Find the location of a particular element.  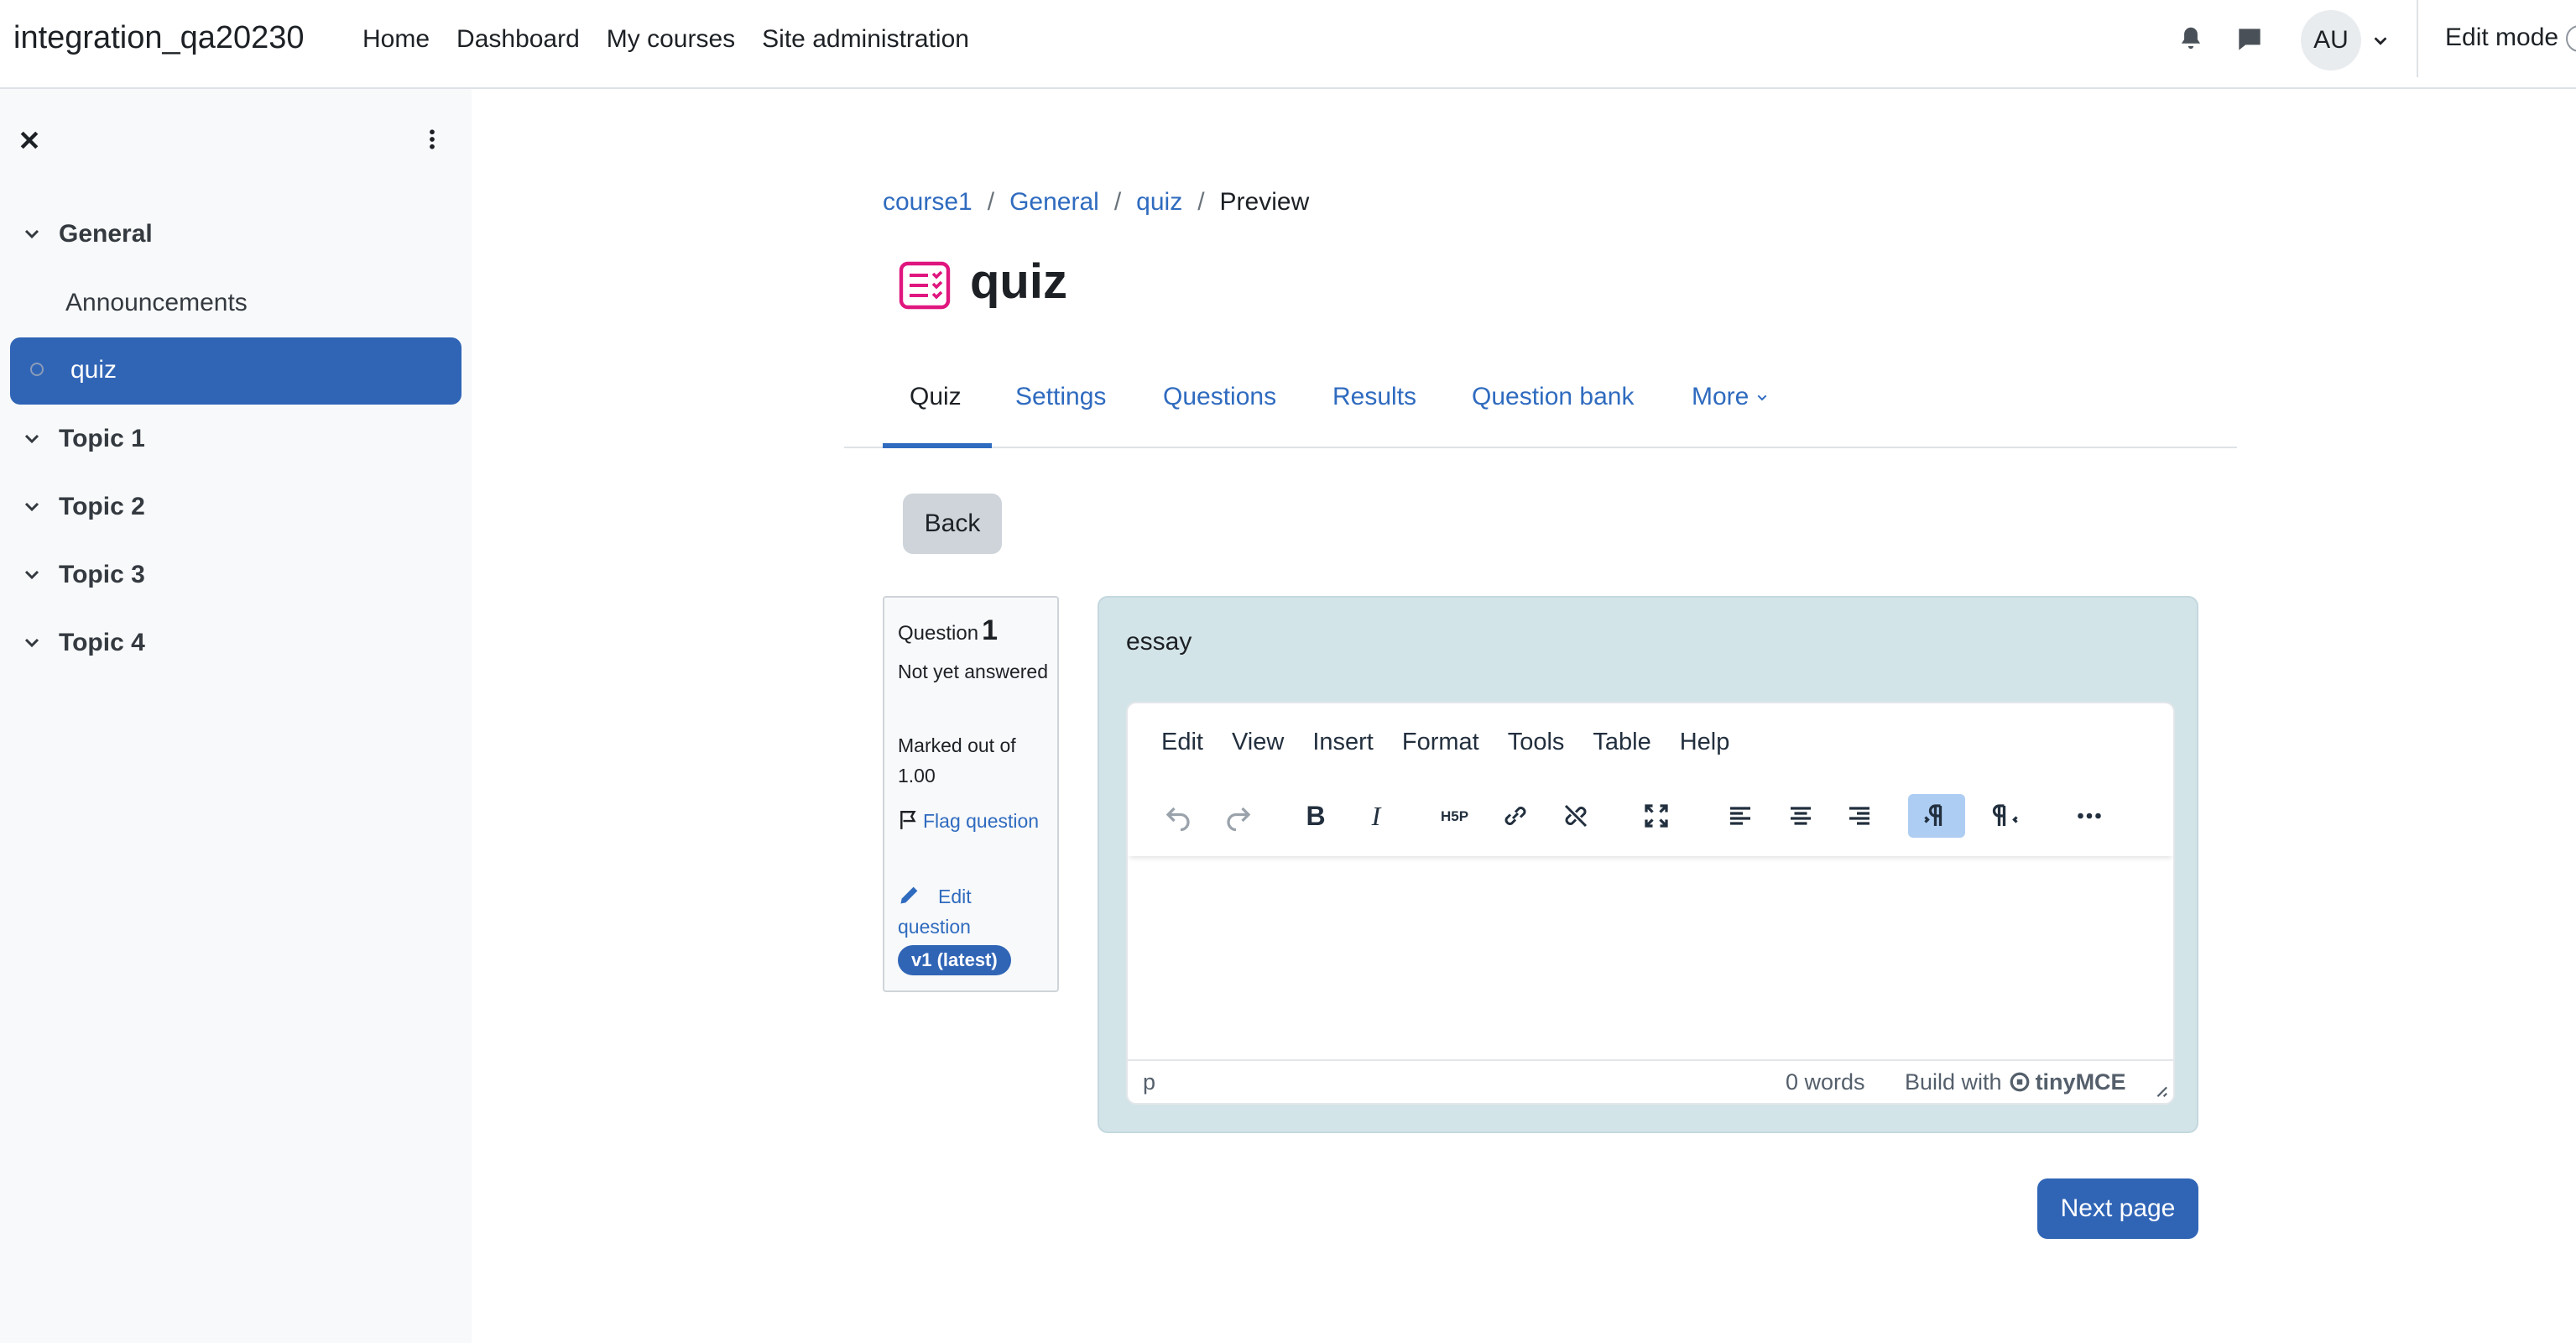

section-topic-1: Topic 1 is located at coordinates (83, 439).